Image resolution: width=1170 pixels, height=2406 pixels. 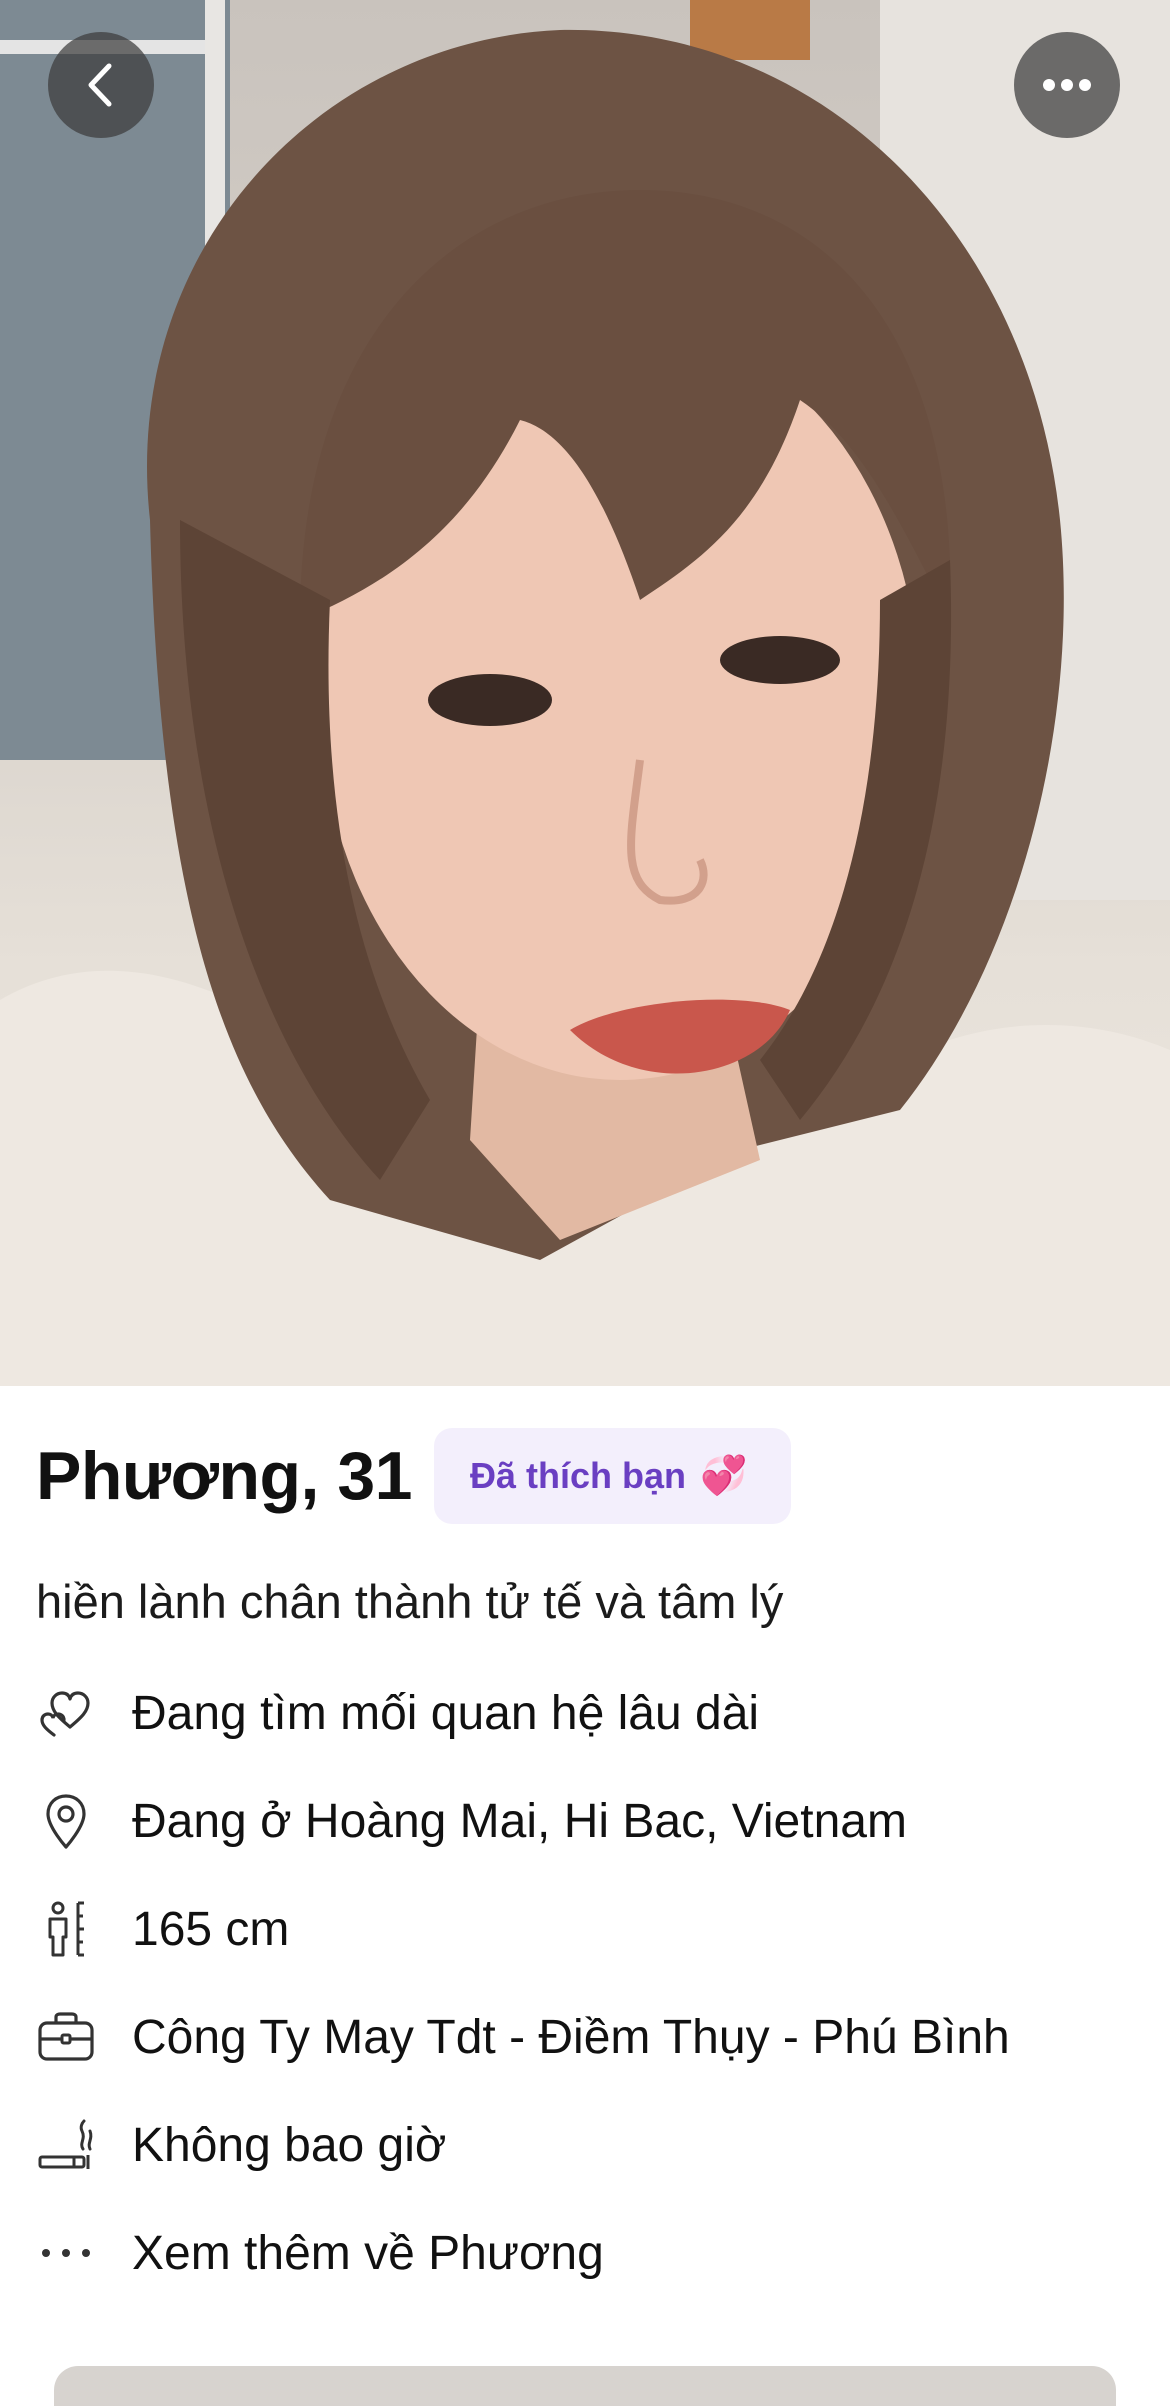 I want to click on smoking-icon, so click(x=66, y=2145).